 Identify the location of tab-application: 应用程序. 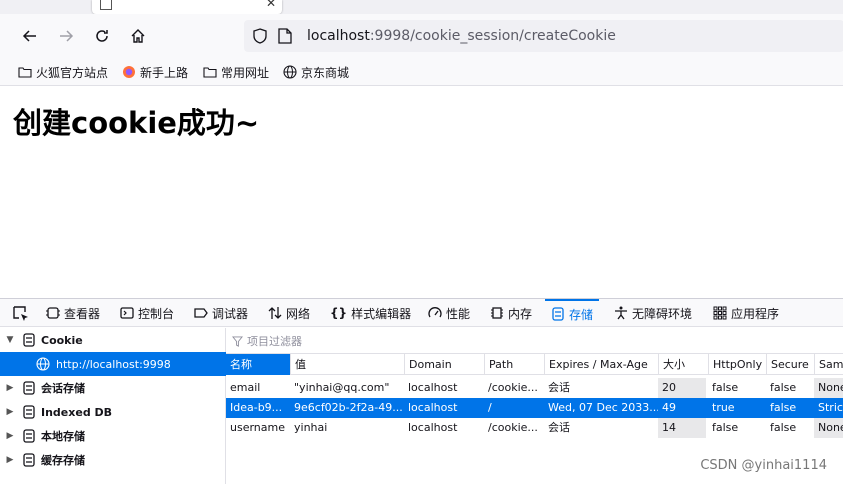
(746, 313).